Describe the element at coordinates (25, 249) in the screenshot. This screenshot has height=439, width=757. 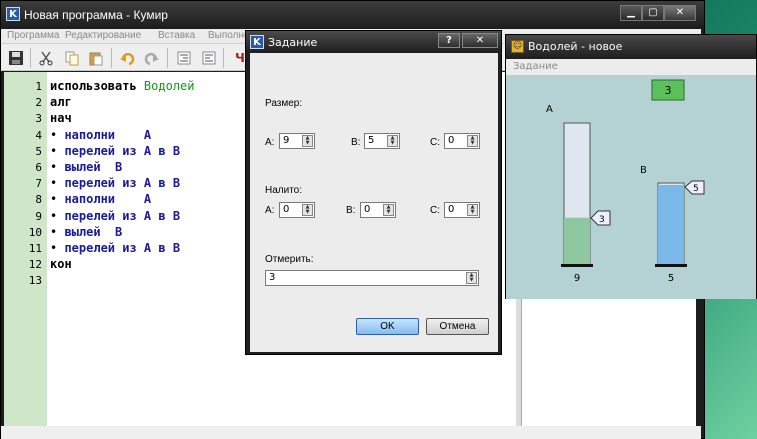
I see `line-number-gutter: 1 2 3 4 5 6 7 8 9 10 11 12 13` at that location.